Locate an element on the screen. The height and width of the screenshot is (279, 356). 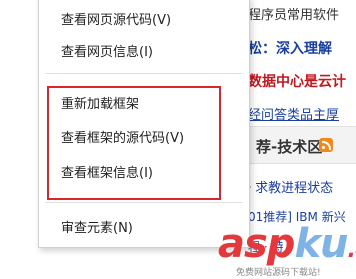
watermark-logo: aspku.com 免费网站源码下载站! is located at coordinates (287, 250).